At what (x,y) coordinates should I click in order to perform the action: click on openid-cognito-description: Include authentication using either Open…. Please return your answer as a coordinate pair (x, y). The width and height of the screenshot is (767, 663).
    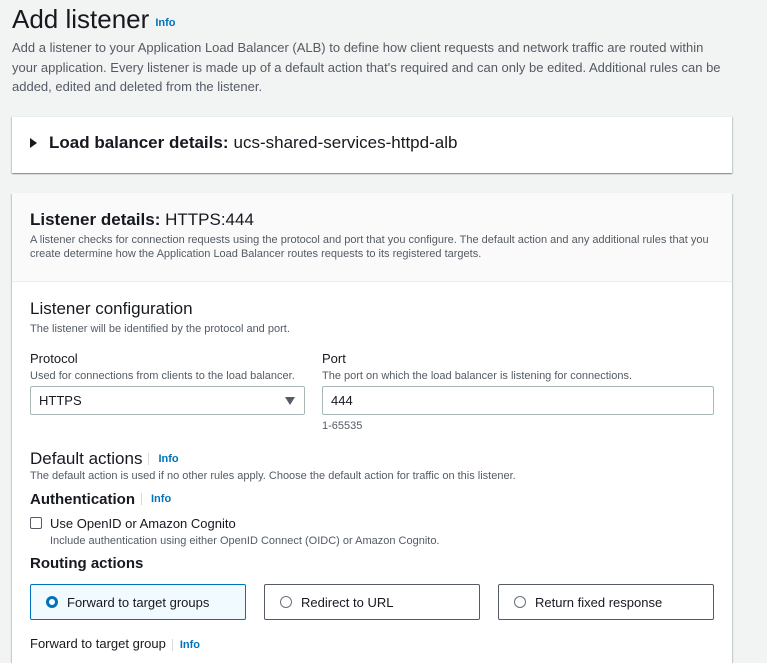
    Looking at the image, I should click on (245, 541).